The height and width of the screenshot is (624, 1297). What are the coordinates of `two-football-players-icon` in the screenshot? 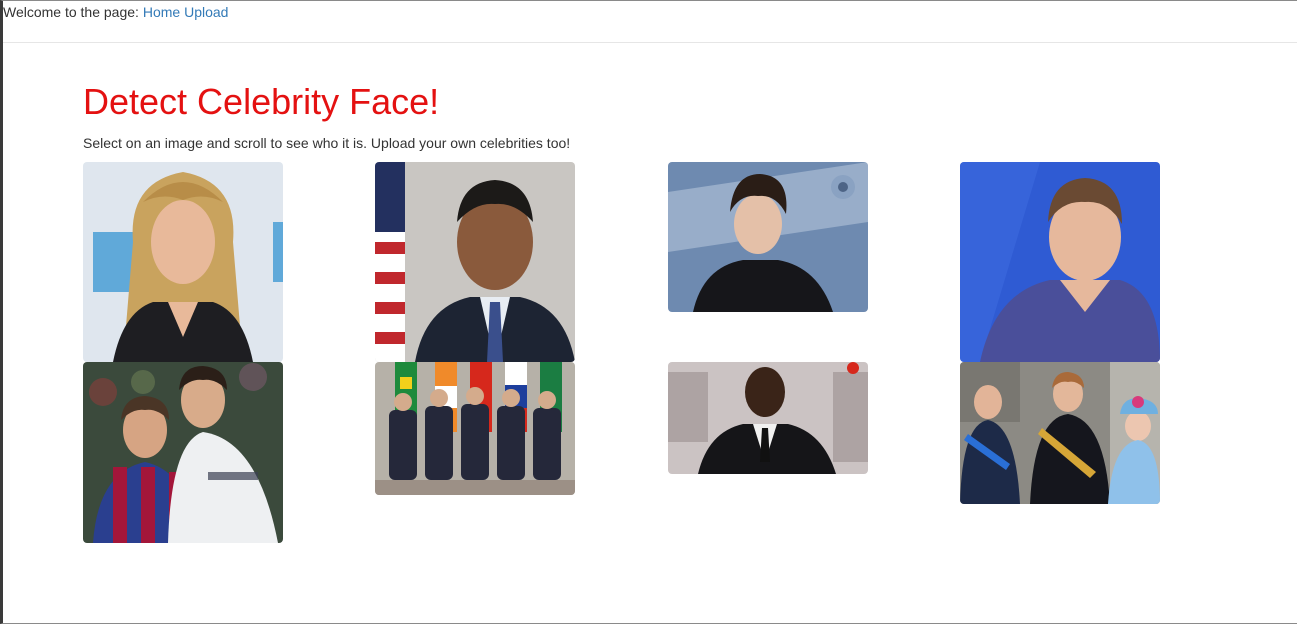 It's located at (183, 452).